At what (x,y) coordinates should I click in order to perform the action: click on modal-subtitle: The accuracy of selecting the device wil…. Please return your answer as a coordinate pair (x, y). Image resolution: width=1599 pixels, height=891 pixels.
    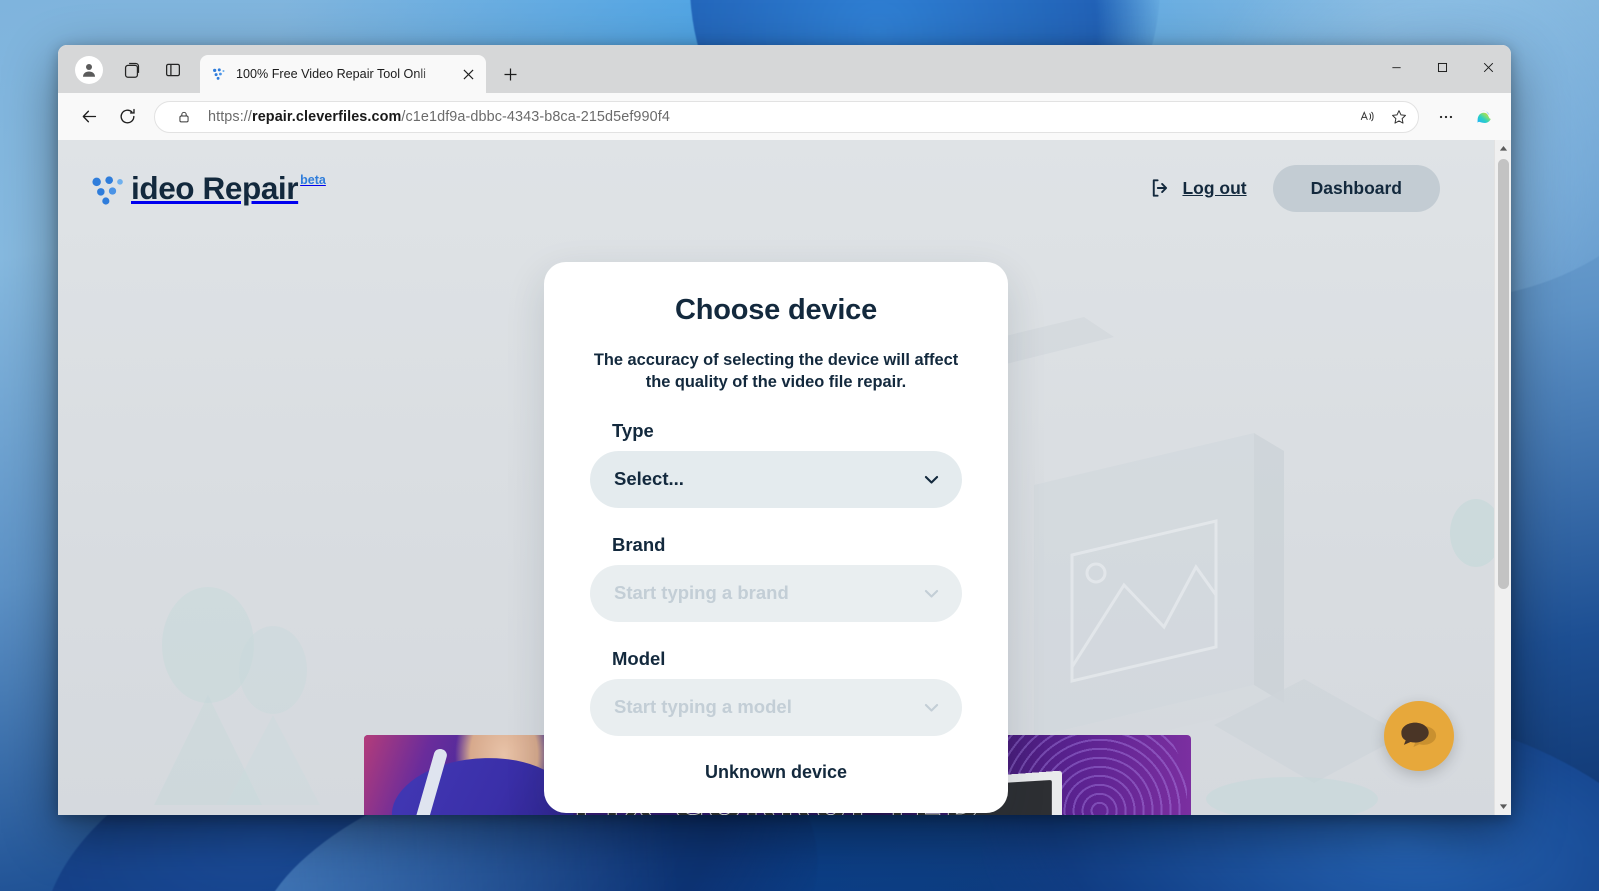
    Looking at the image, I should click on (776, 371).